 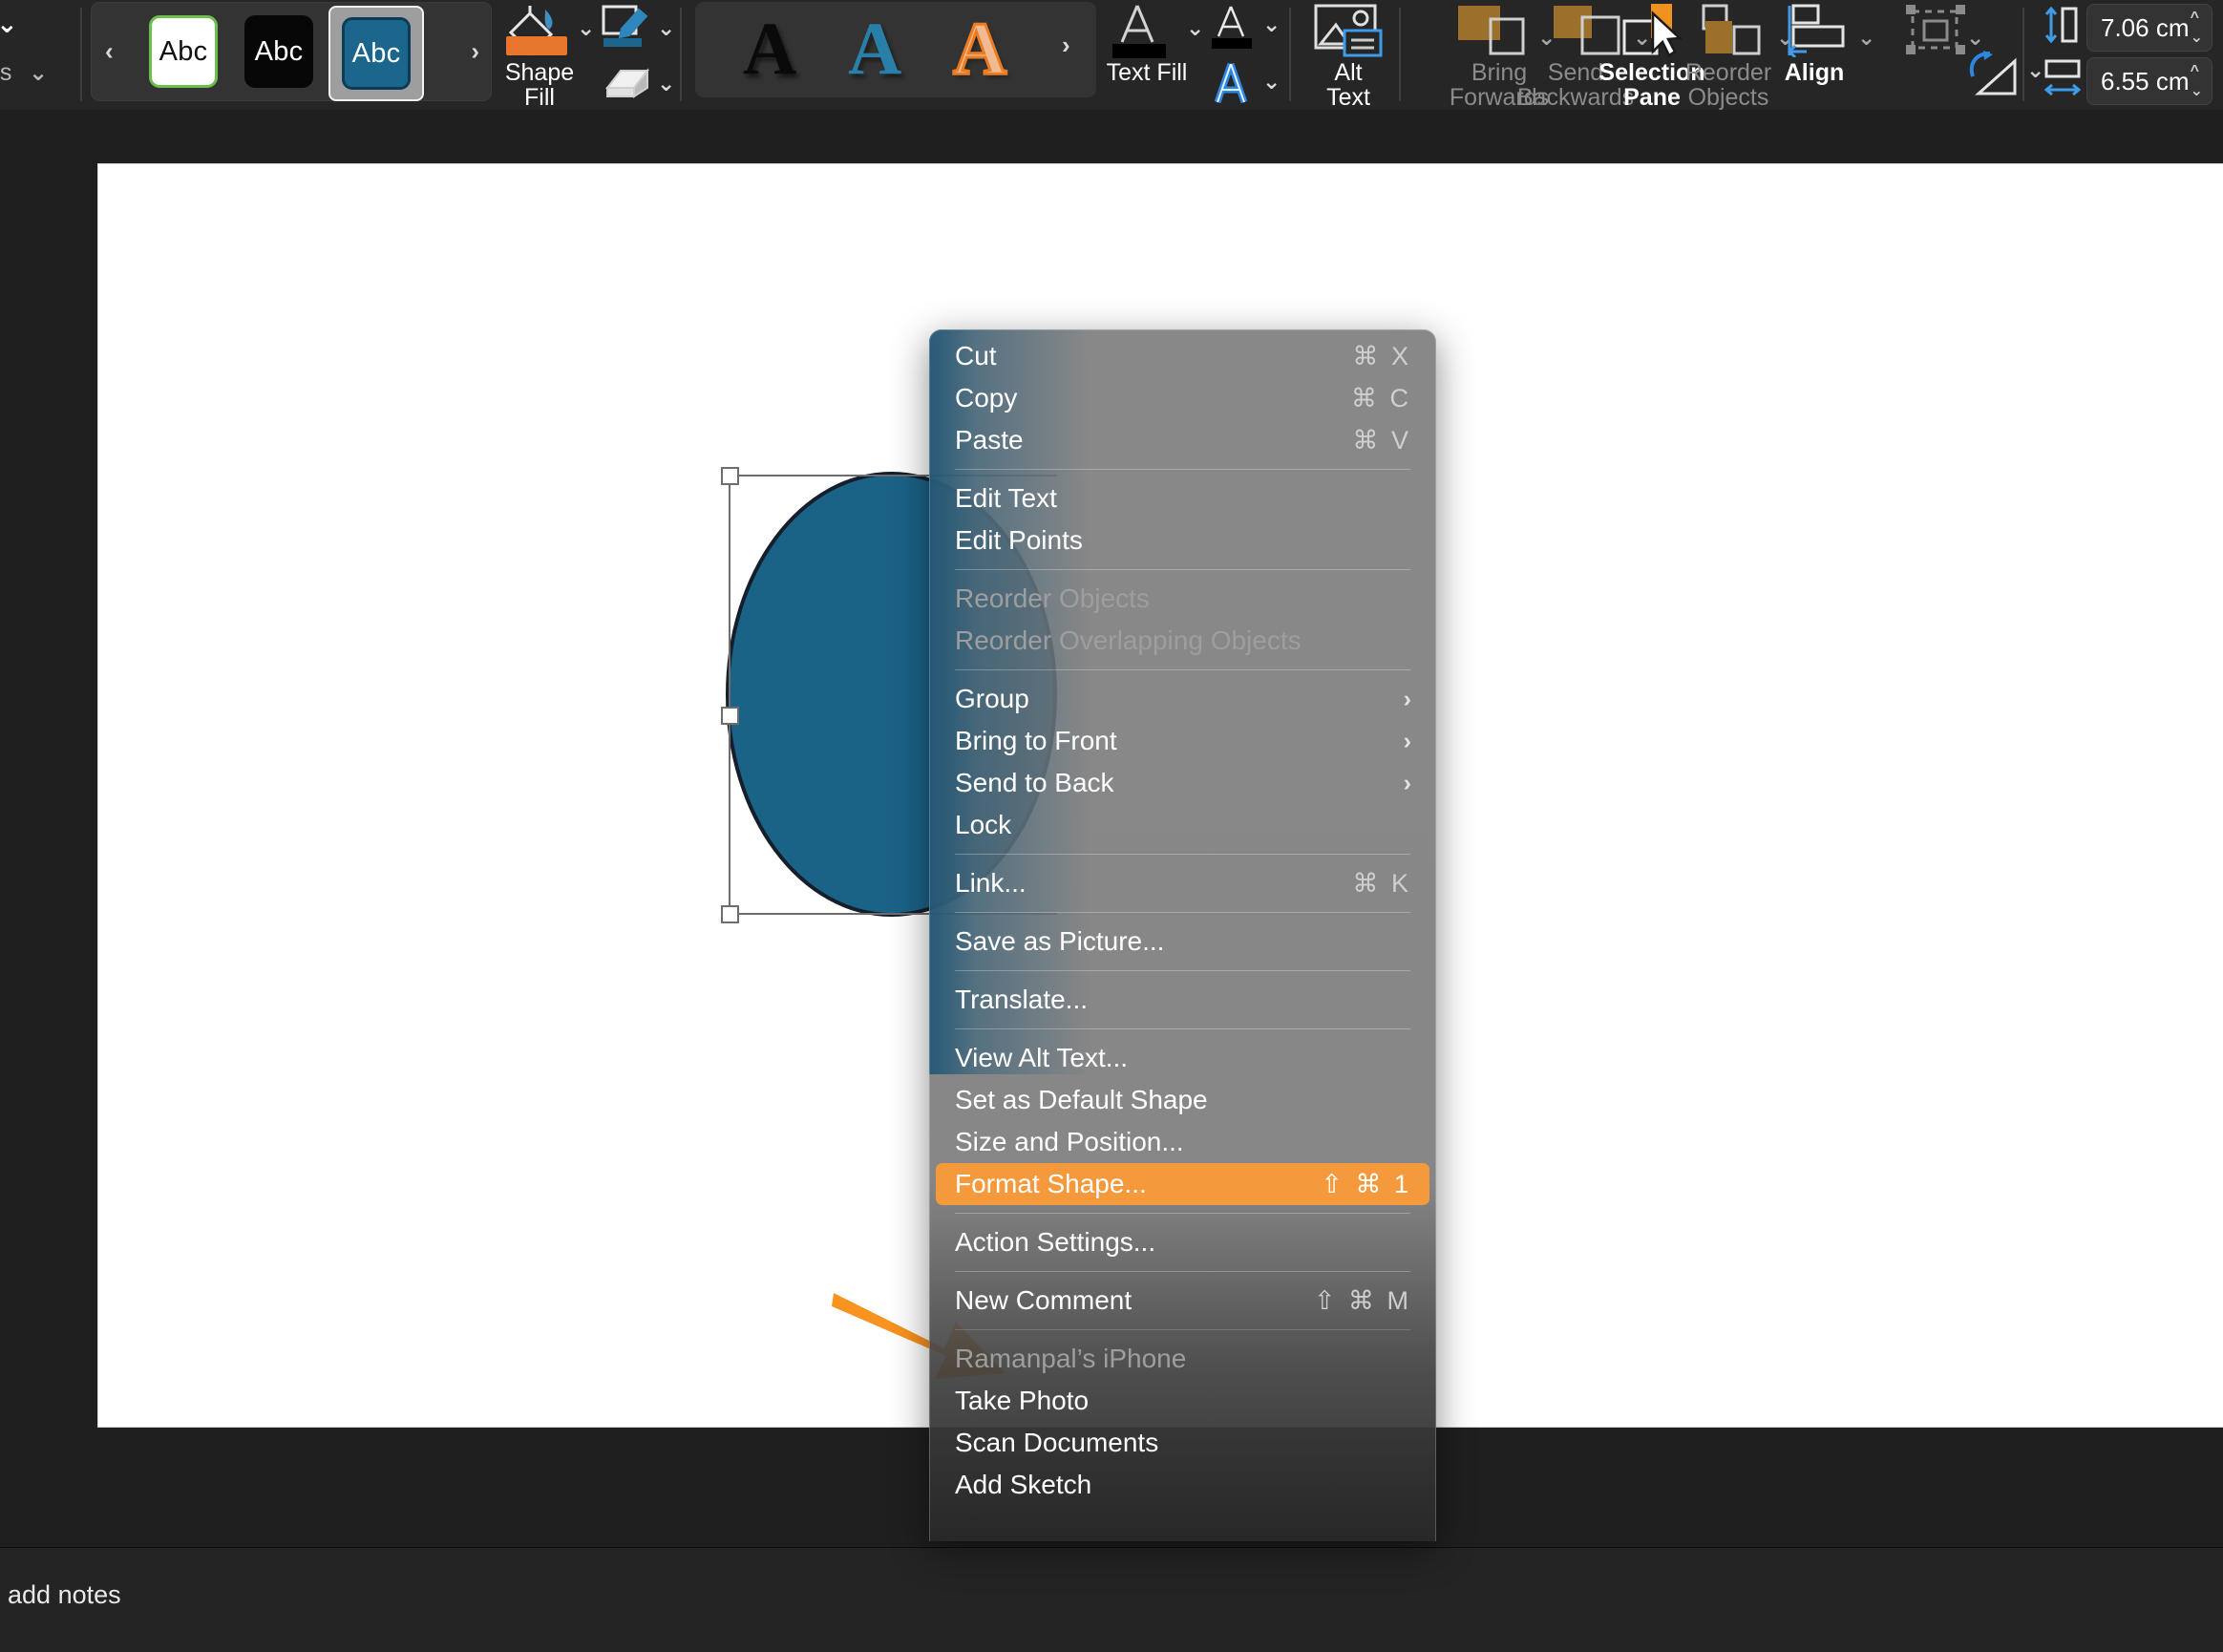 What do you see at coordinates (539, 72) in the screenshot?
I see `shape-fill-label-line1: Shape` at bounding box center [539, 72].